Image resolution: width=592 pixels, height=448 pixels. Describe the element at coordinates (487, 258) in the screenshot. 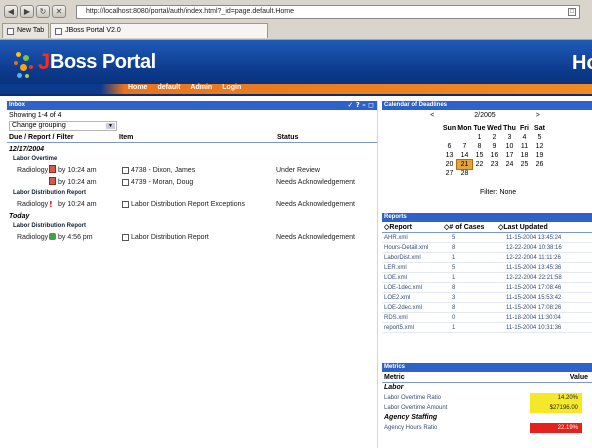

I see `table-row: LaborDist.xml 1 12-22-2004 11:11:26` at that location.